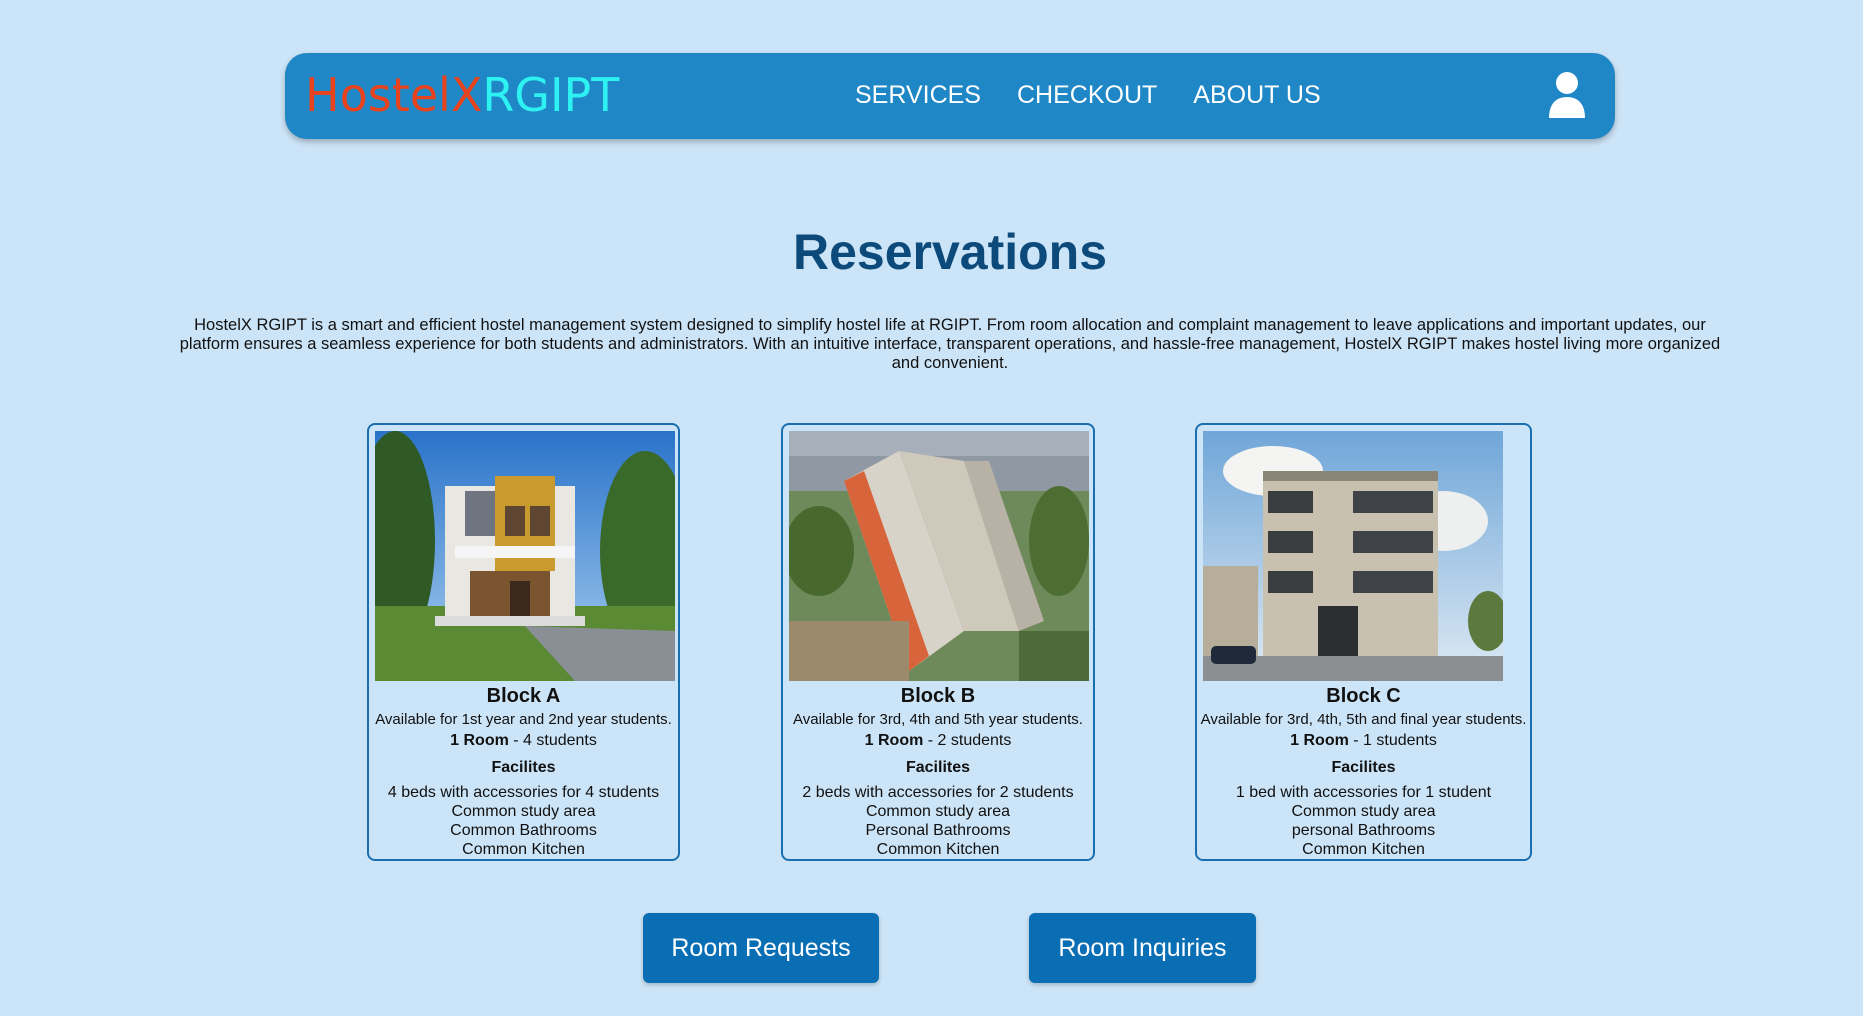 Image resolution: width=1863 pixels, height=1016 pixels. What do you see at coordinates (1363, 792) in the screenshot?
I see `facility-item: 1 bed with accessories for 1 student` at bounding box center [1363, 792].